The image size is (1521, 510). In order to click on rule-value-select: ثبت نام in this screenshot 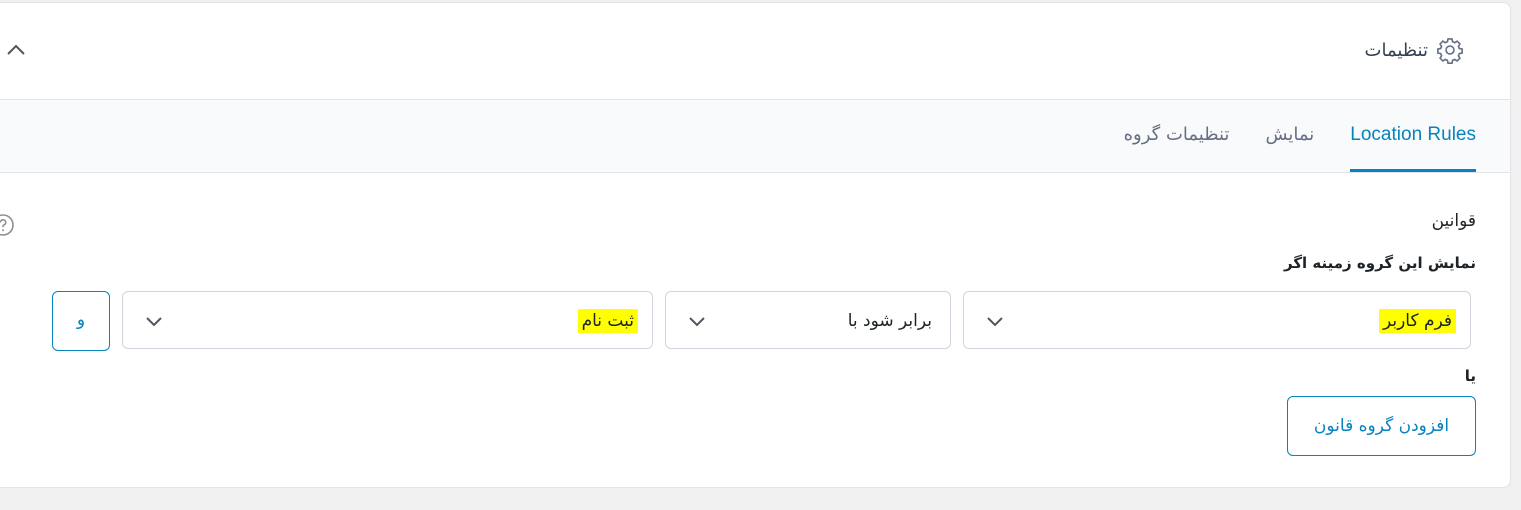, I will do `click(387, 320)`.